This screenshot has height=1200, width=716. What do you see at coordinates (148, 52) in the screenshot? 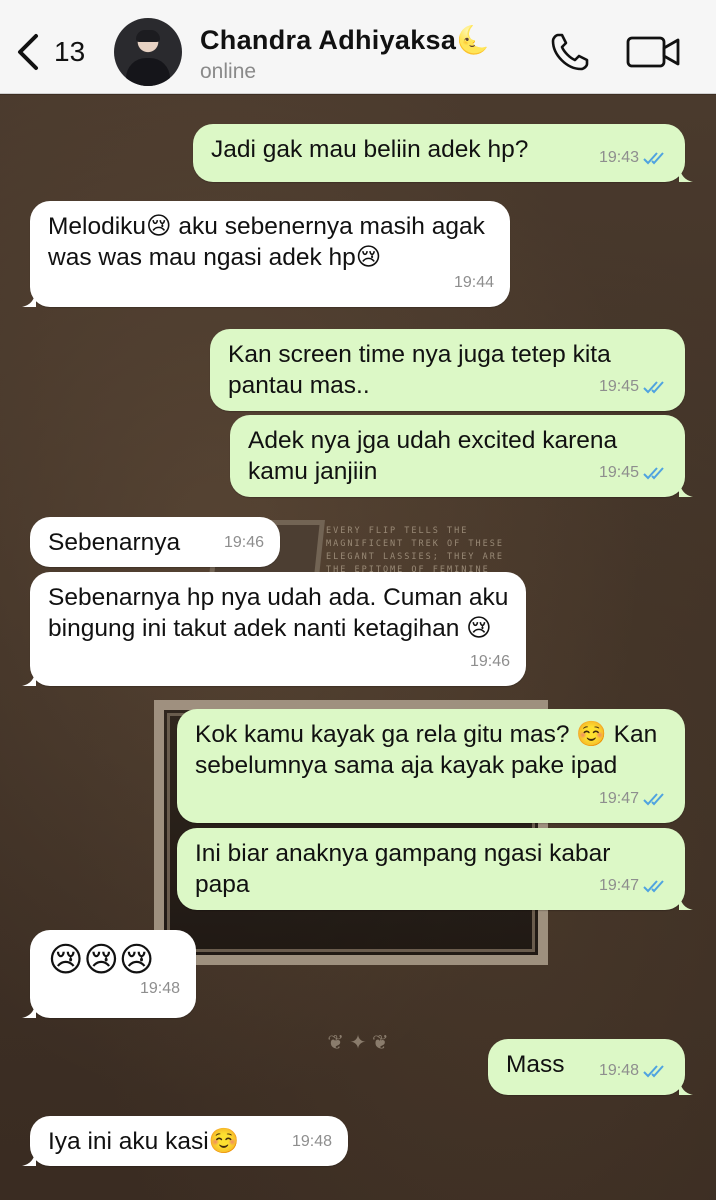
I see `avatar` at bounding box center [148, 52].